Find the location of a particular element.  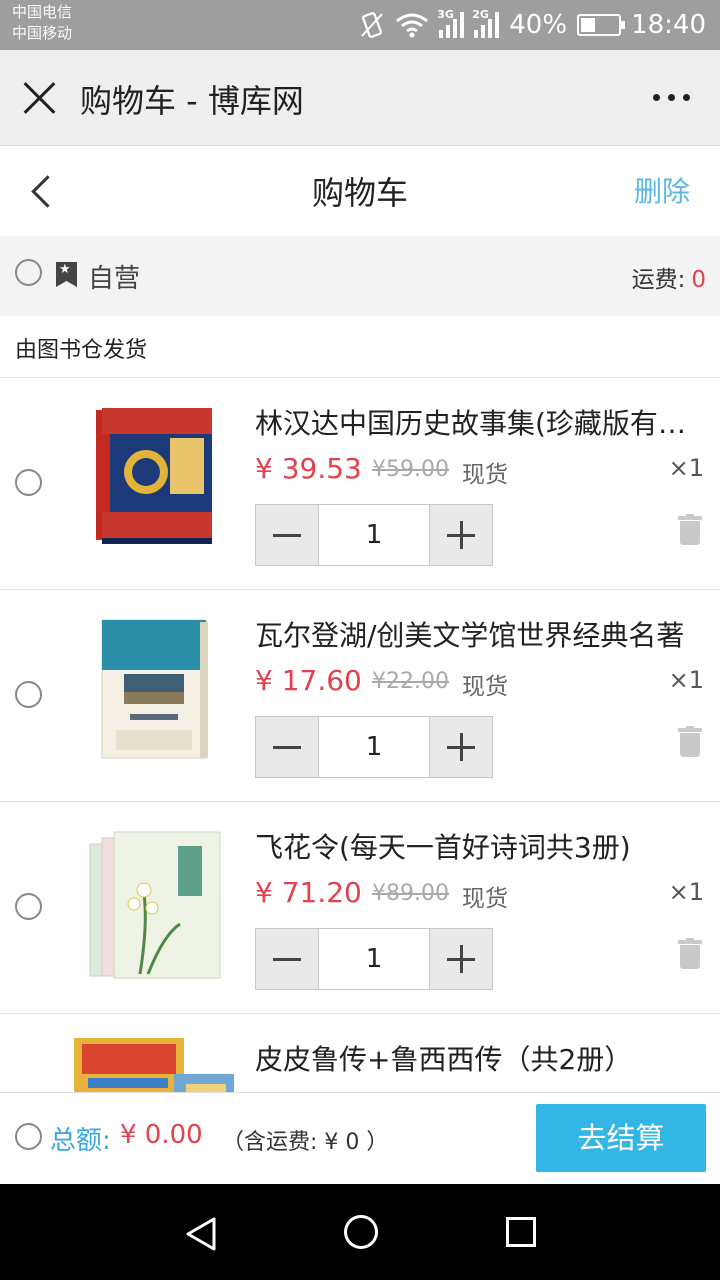

clock: 18:40 is located at coordinates (668, 25).